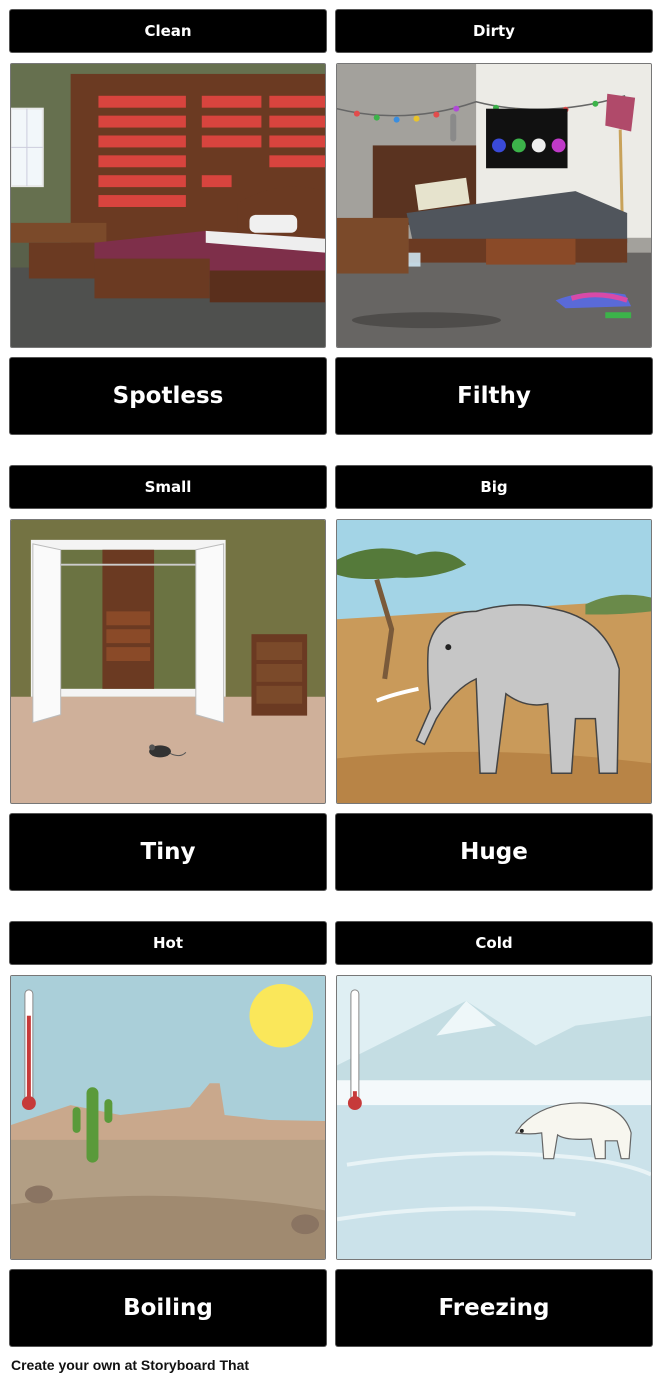 The height and width of the screenshot is (1385, 664). What do you see at coordinates (494, 396) in the screenshot?
I see `panel-word: Filthy` at bounding box center [494, 396].